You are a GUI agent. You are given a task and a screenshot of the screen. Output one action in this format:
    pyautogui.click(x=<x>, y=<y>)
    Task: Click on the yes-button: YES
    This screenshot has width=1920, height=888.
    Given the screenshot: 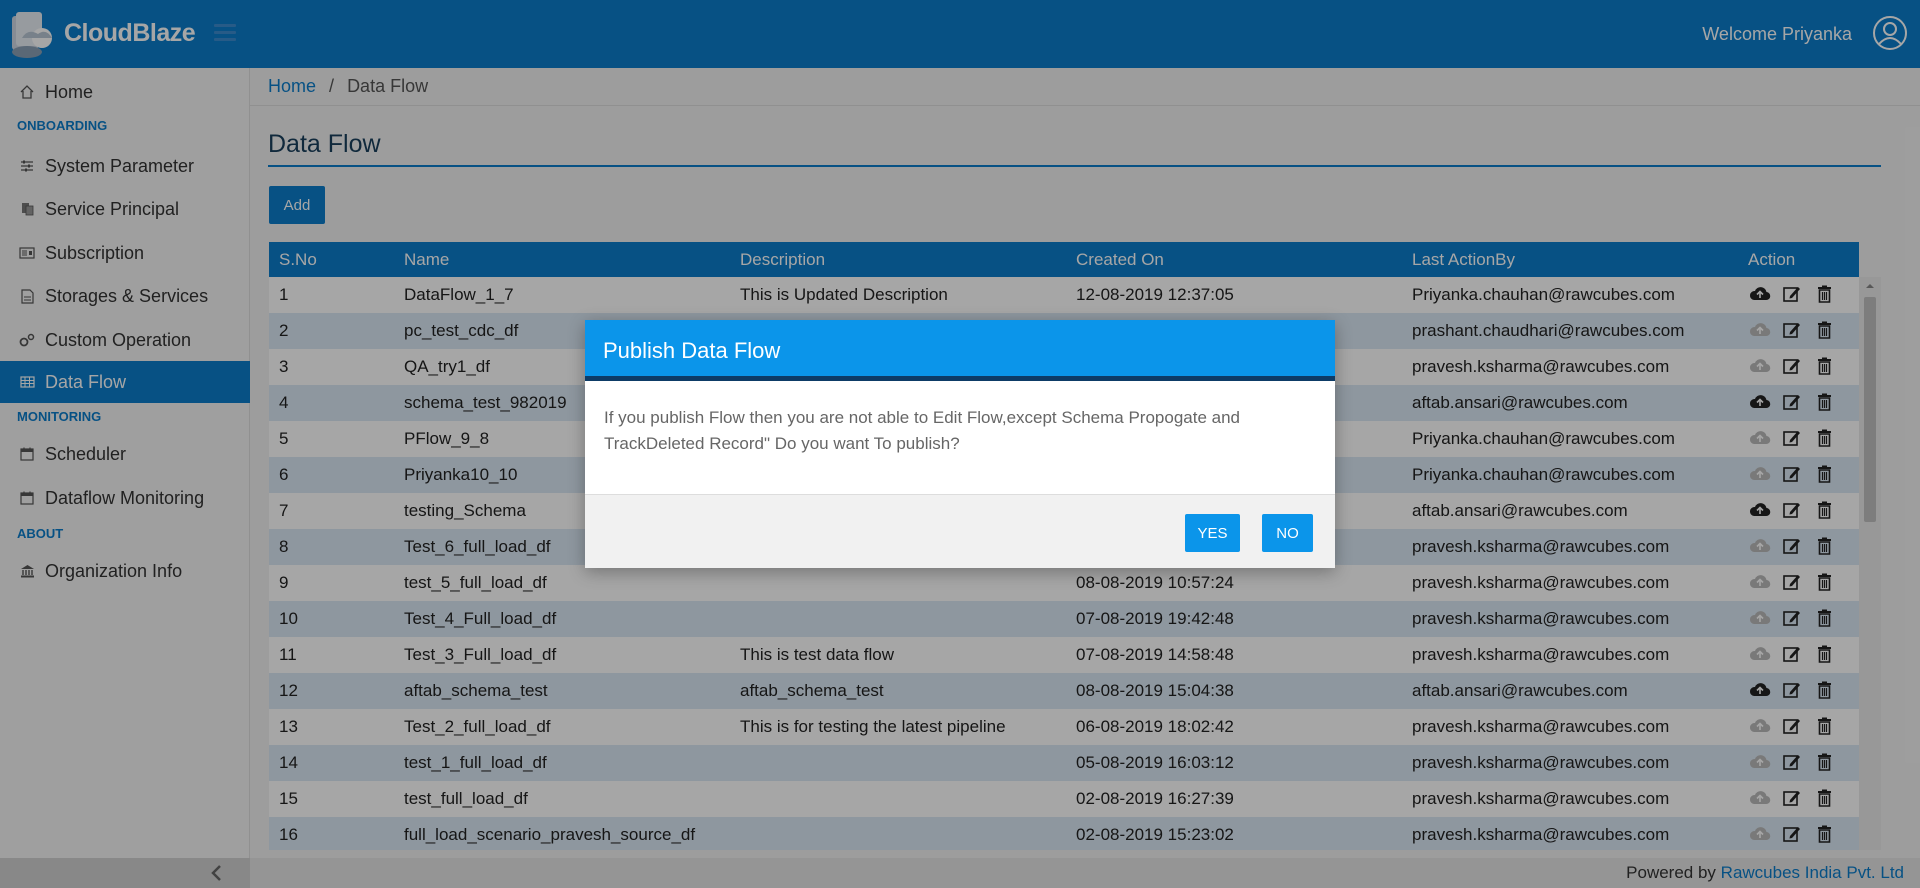 What is the action you would take?
    pyautogui.click(x=1212, y=533)
    